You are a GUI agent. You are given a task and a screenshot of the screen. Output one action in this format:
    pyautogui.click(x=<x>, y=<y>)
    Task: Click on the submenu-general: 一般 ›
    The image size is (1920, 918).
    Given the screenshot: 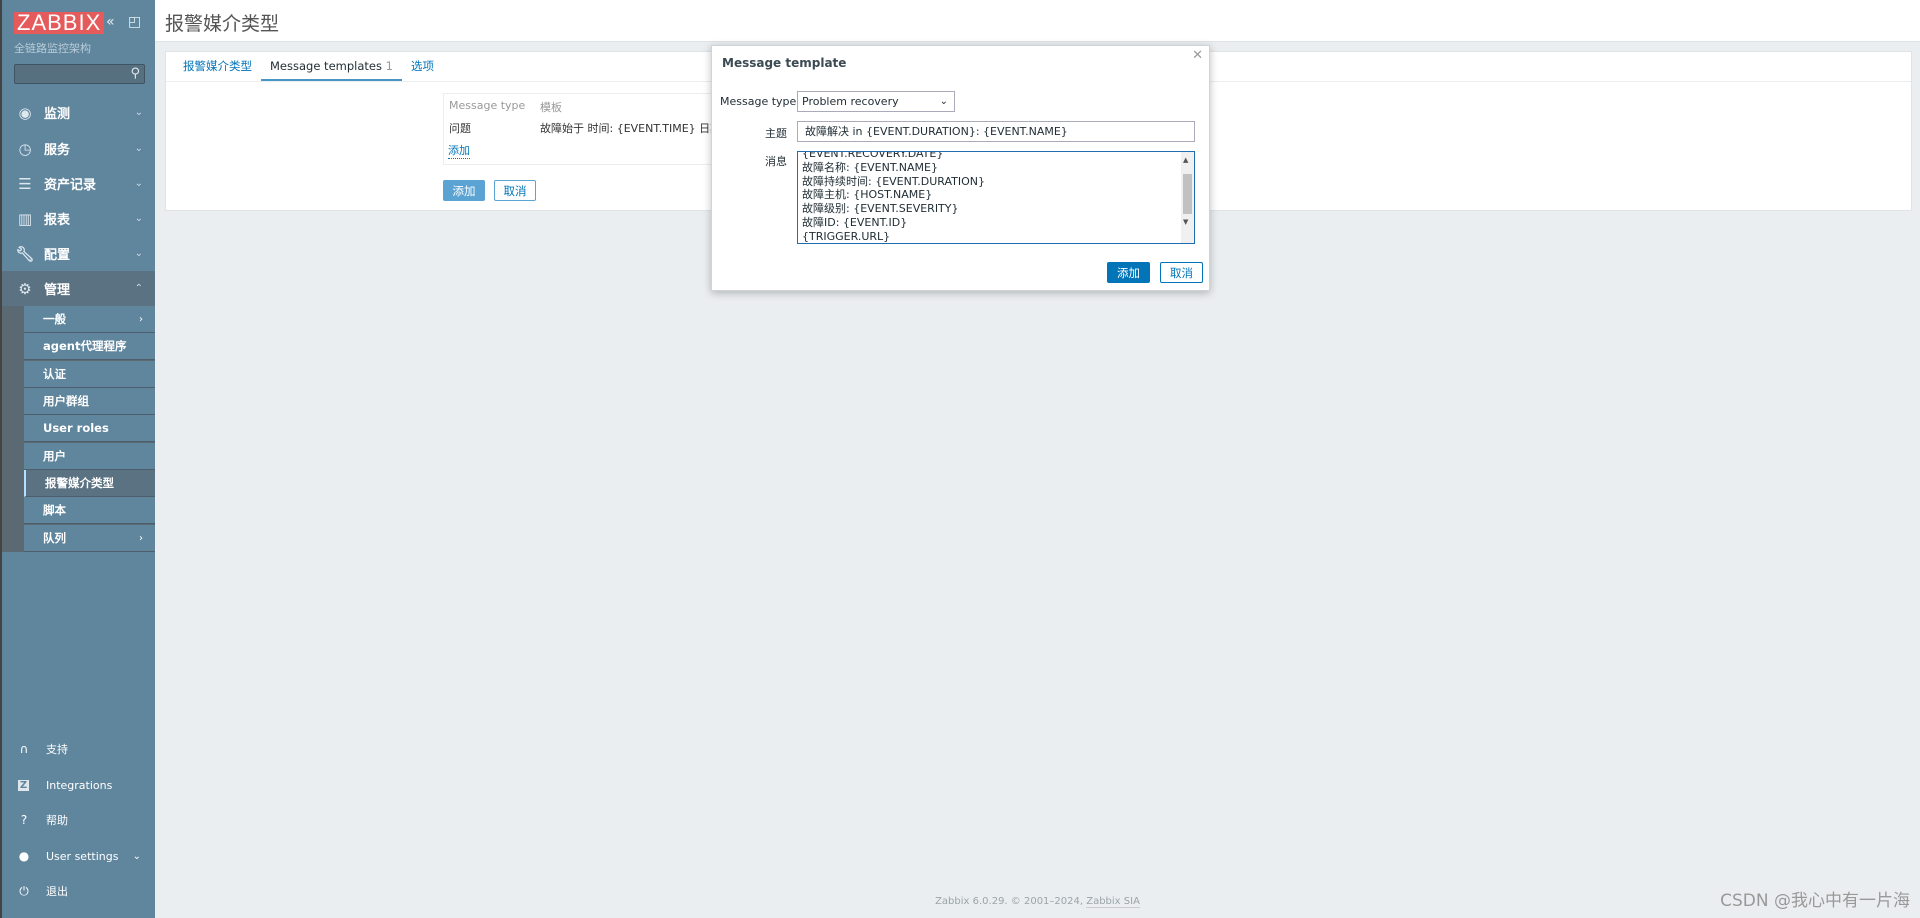 What is the action you would take?
    pyautogui.click(x=89, y=319)
    